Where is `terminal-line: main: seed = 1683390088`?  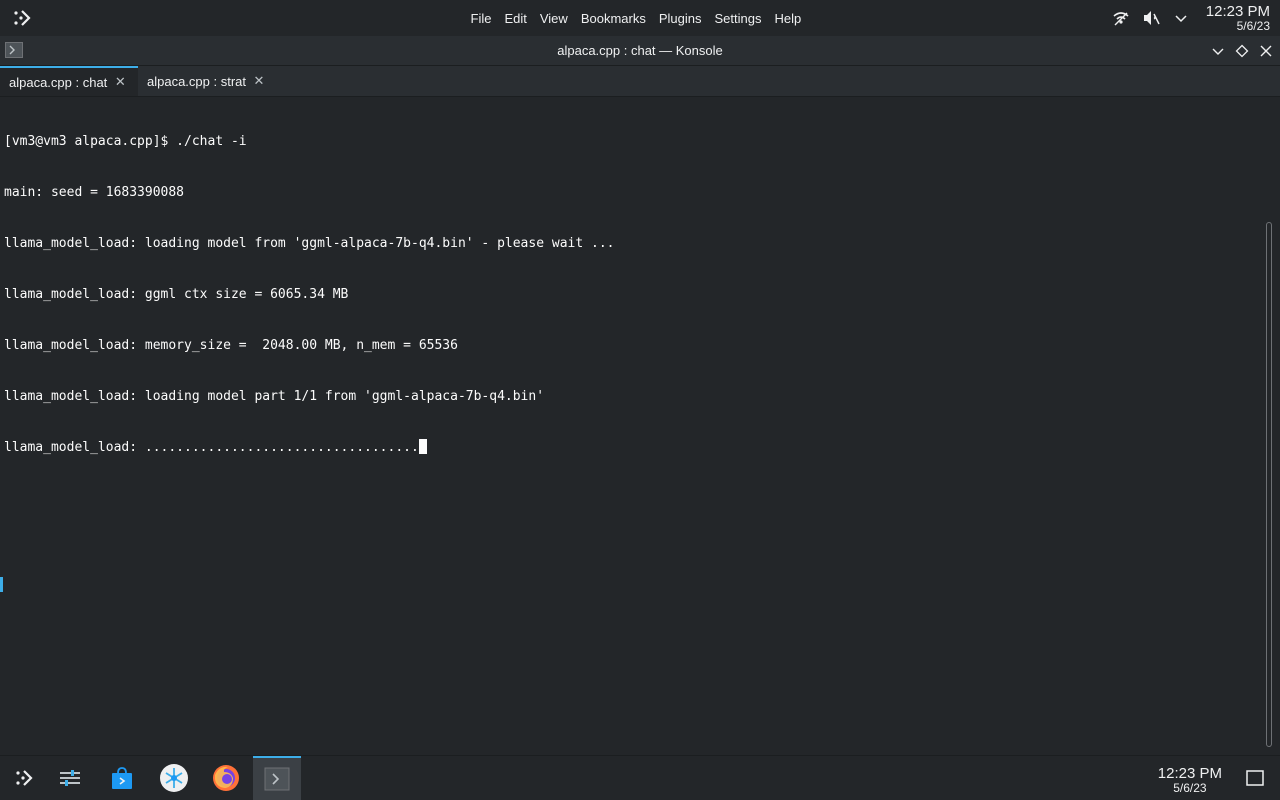 terminal-line: main: seed = 1683390088 is located at coordinates (94, 192).